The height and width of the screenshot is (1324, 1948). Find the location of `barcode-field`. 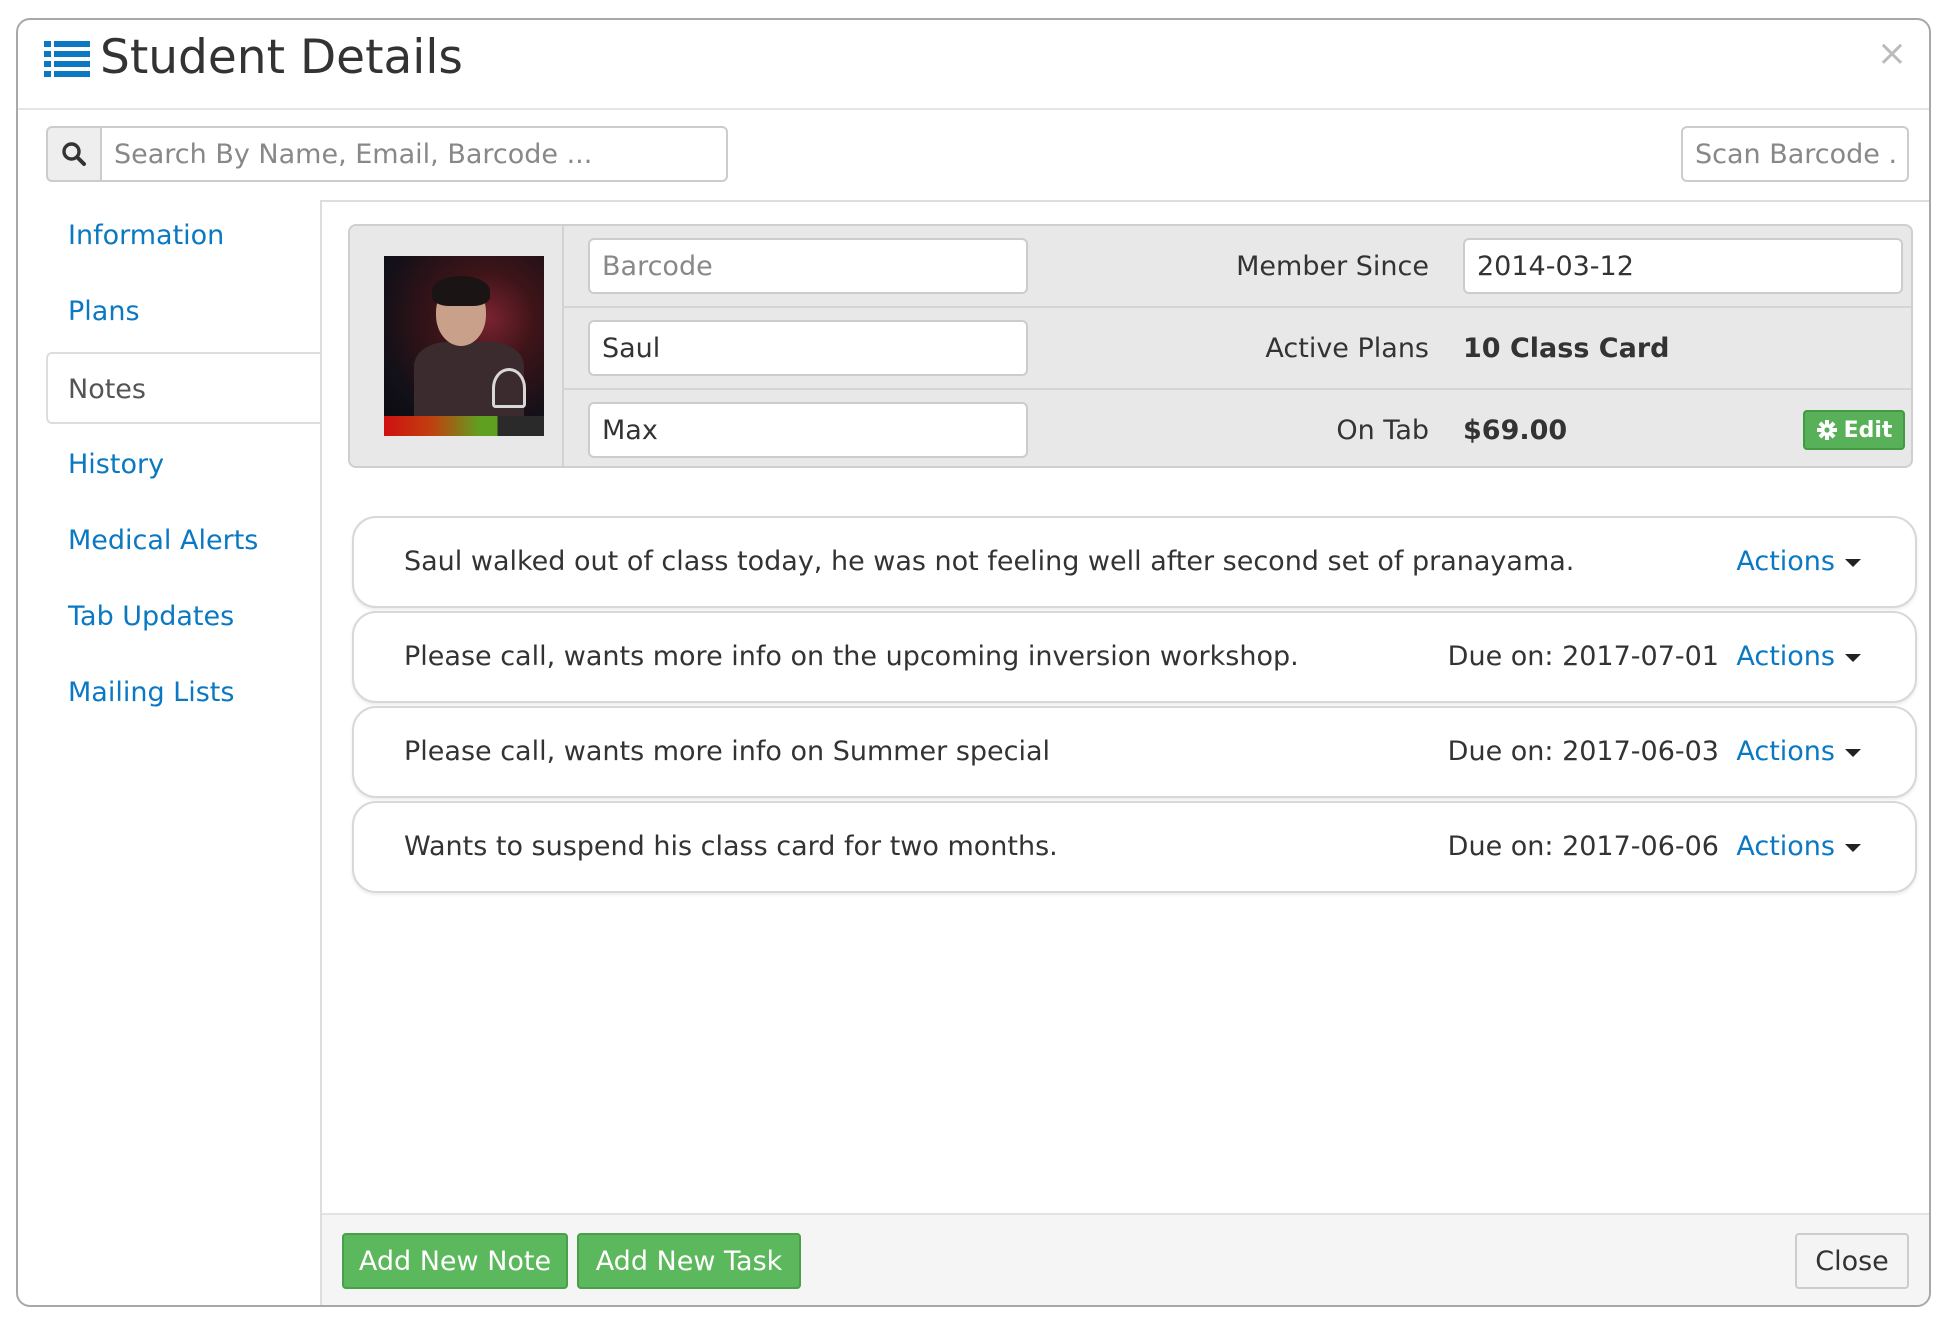

barcode-field is located at coordinates (808, 266).